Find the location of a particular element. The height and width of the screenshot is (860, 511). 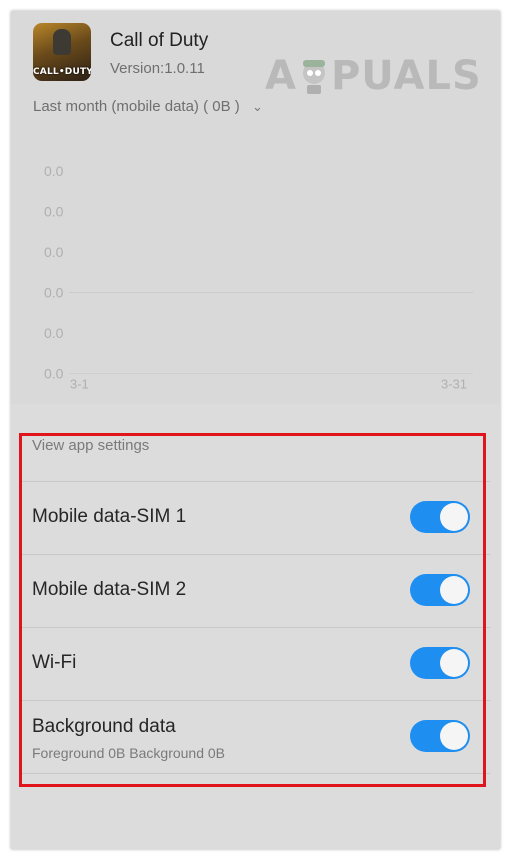

mobile-data-sim1-toggle is located at coordinates (440, 517).